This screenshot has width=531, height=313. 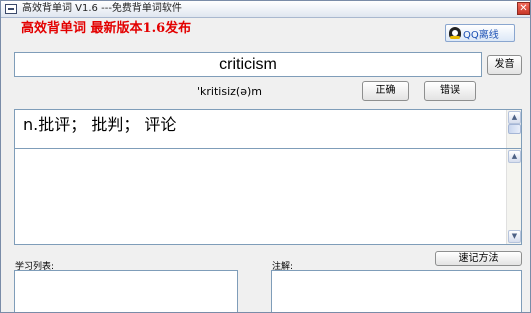 What do you see at coordinates (248, 64) in the screenshot?
I see `word-display-field: criticism` at bounding box center [248, 64].